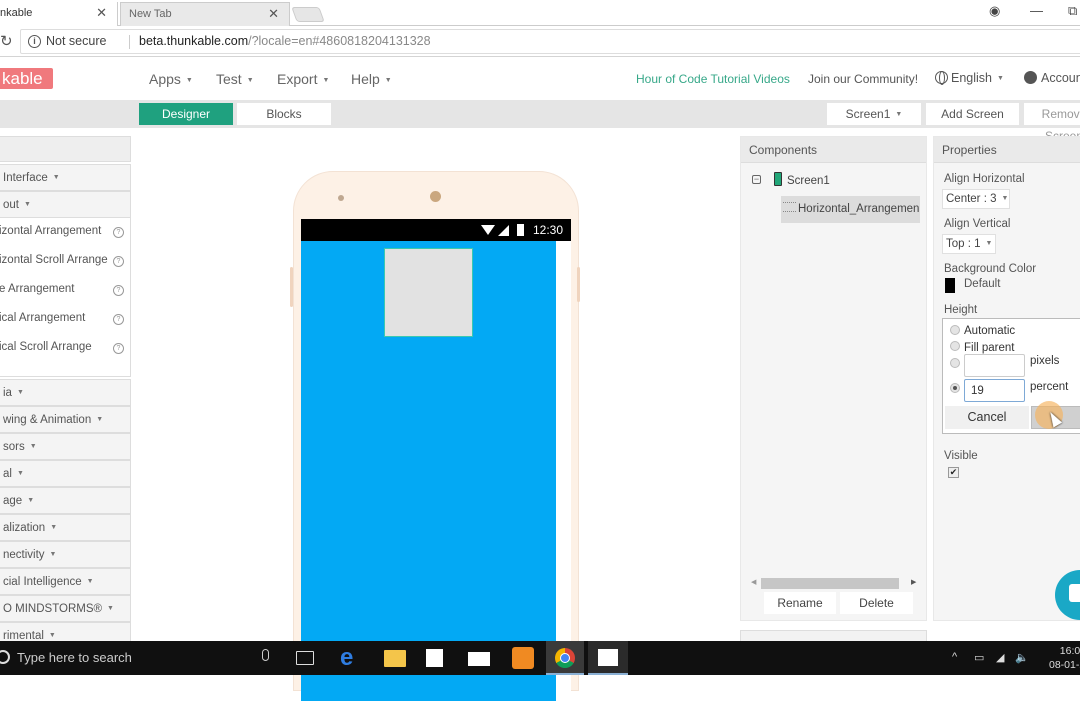 Image resolution: width=1080 pixels, height=701 pixels. Describe the element at coordinates (1072, 11) in the screenshot. I see `restore-icon: ⧉` at that location.